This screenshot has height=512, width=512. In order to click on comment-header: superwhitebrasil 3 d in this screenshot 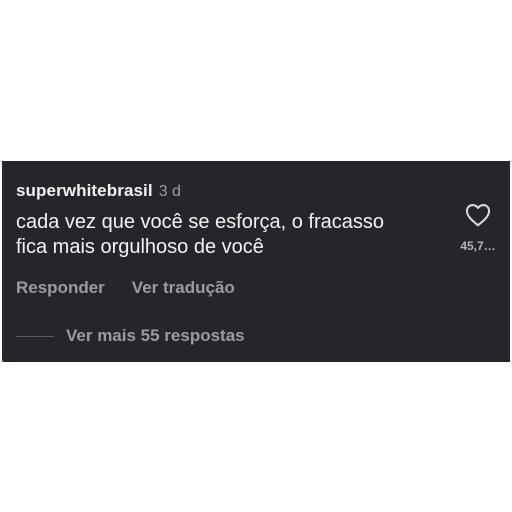, I will do `click(98, 191)`.